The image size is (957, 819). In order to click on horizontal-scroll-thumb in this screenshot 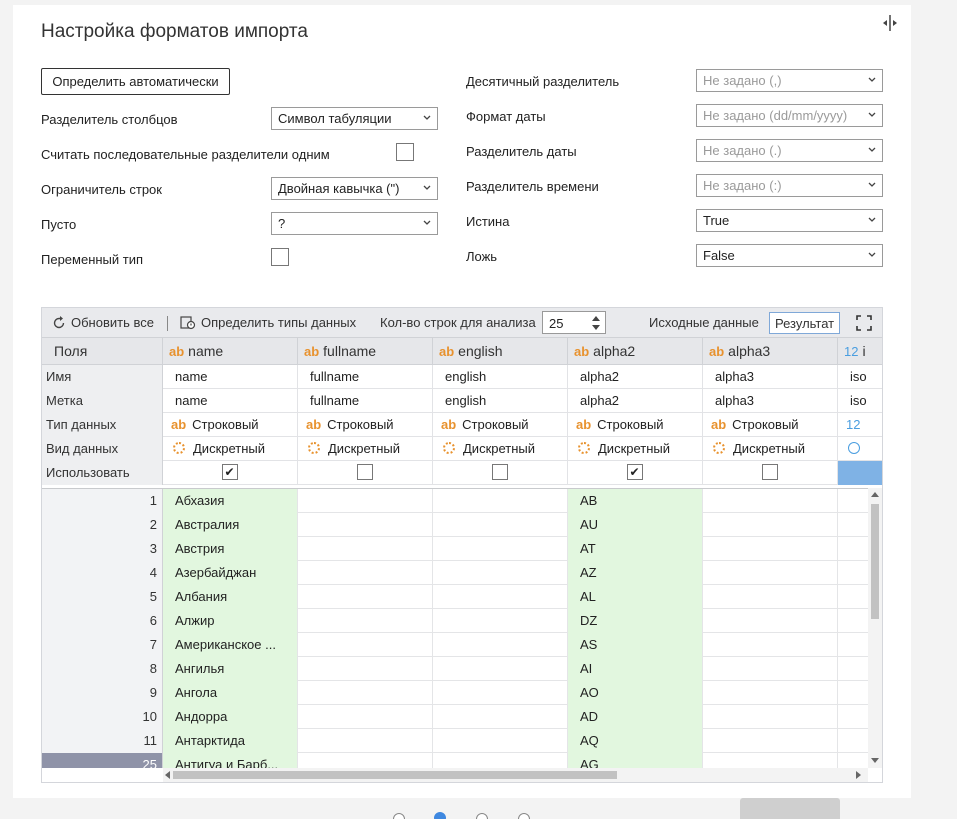, I will do `click(395, 775)`.